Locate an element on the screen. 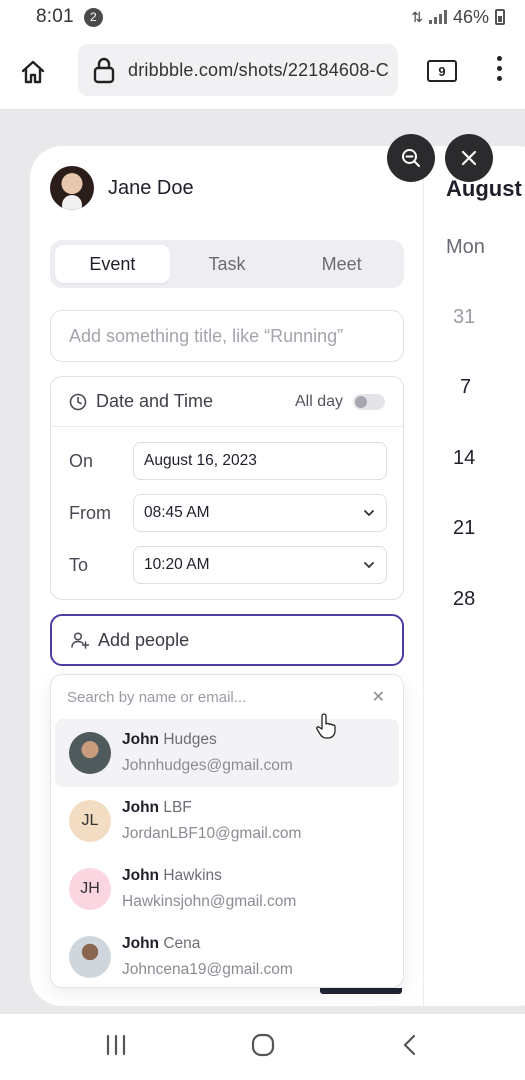  address-bar: dribbble.com/shots/22184608-C is located at coordinates (238, 70).